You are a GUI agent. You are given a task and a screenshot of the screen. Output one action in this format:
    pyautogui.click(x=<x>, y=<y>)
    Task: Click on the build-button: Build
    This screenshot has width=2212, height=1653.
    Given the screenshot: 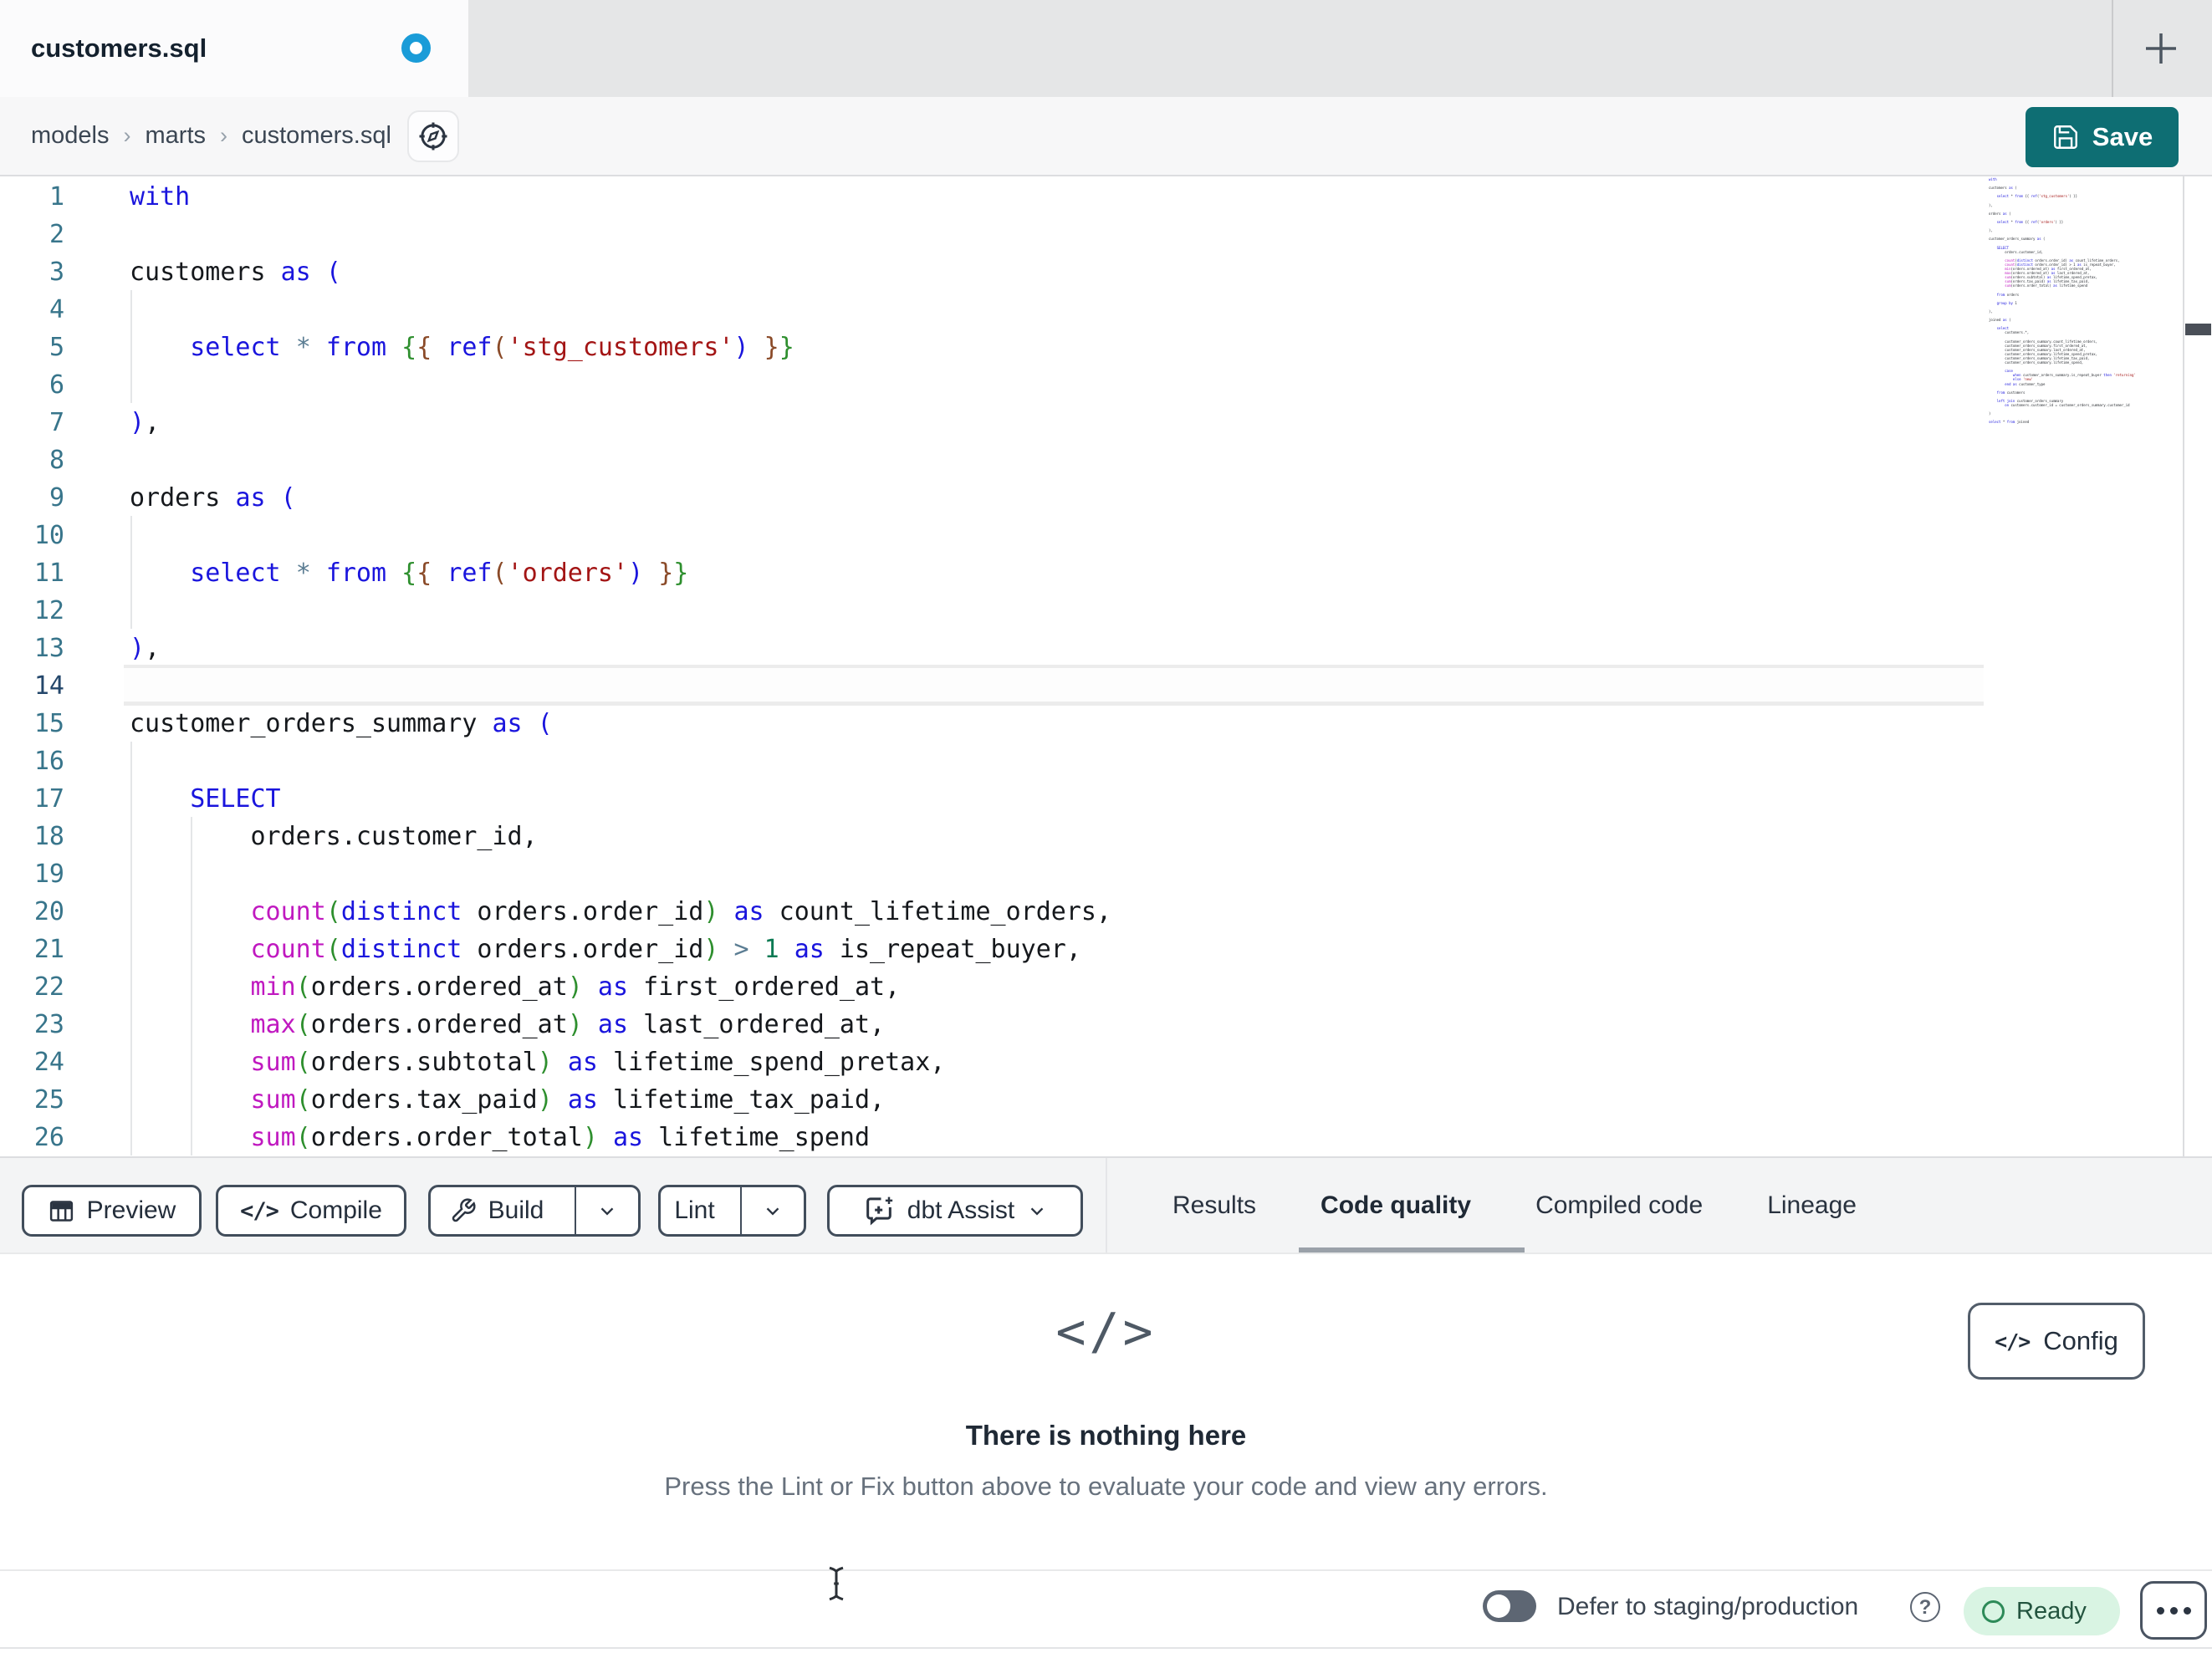 What is the action you would take?
    pyautogui.click(x=497, y=1210)
    